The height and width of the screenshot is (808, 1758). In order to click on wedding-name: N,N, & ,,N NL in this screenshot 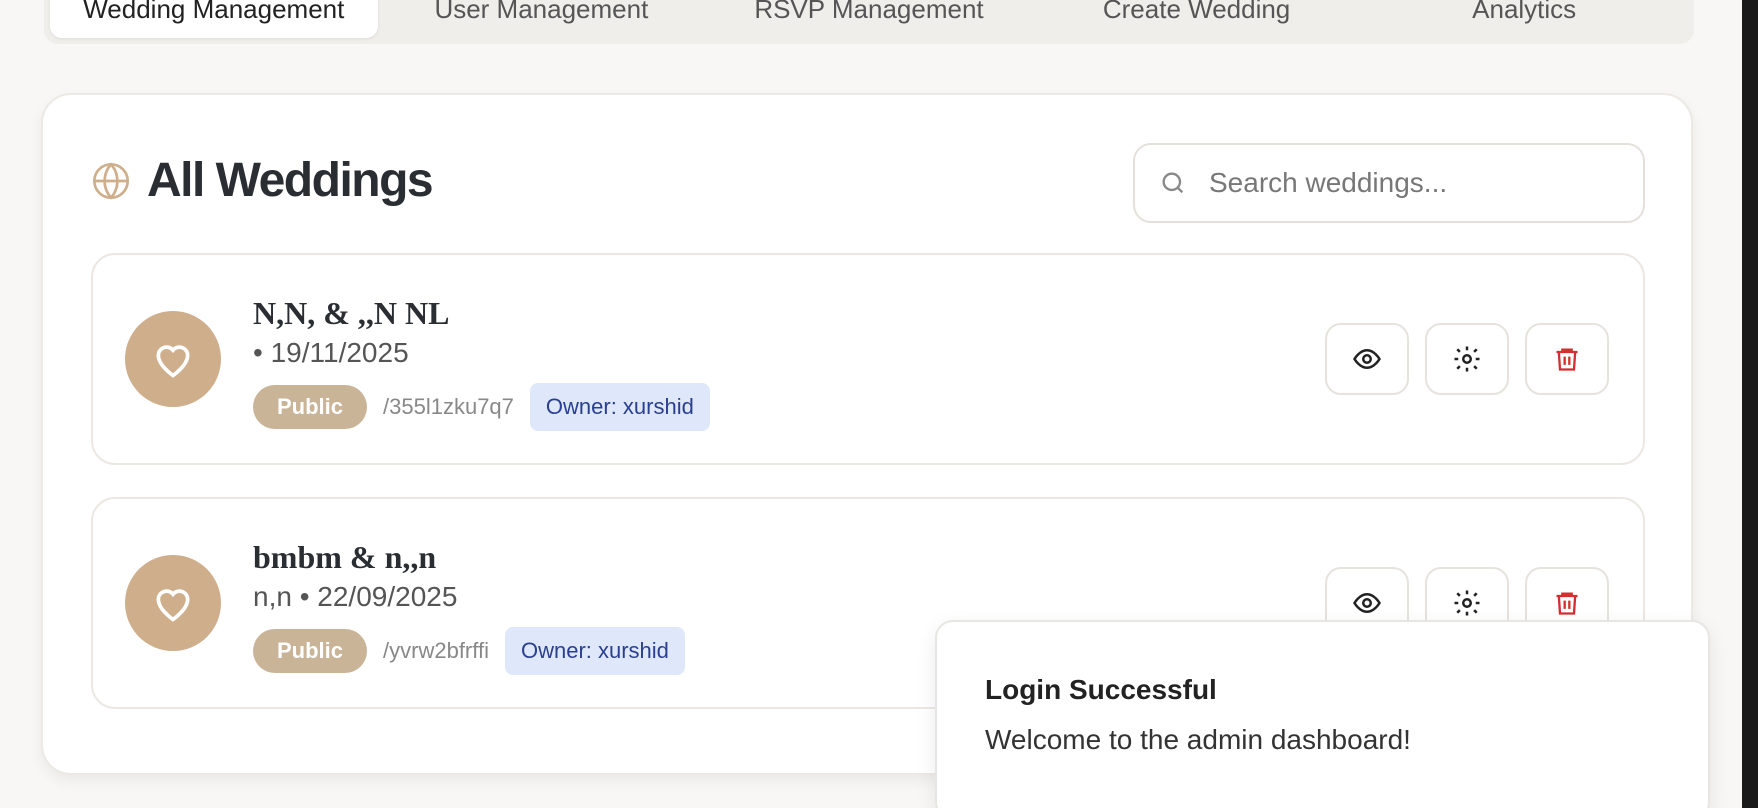, I will do `click(351, 313)`.